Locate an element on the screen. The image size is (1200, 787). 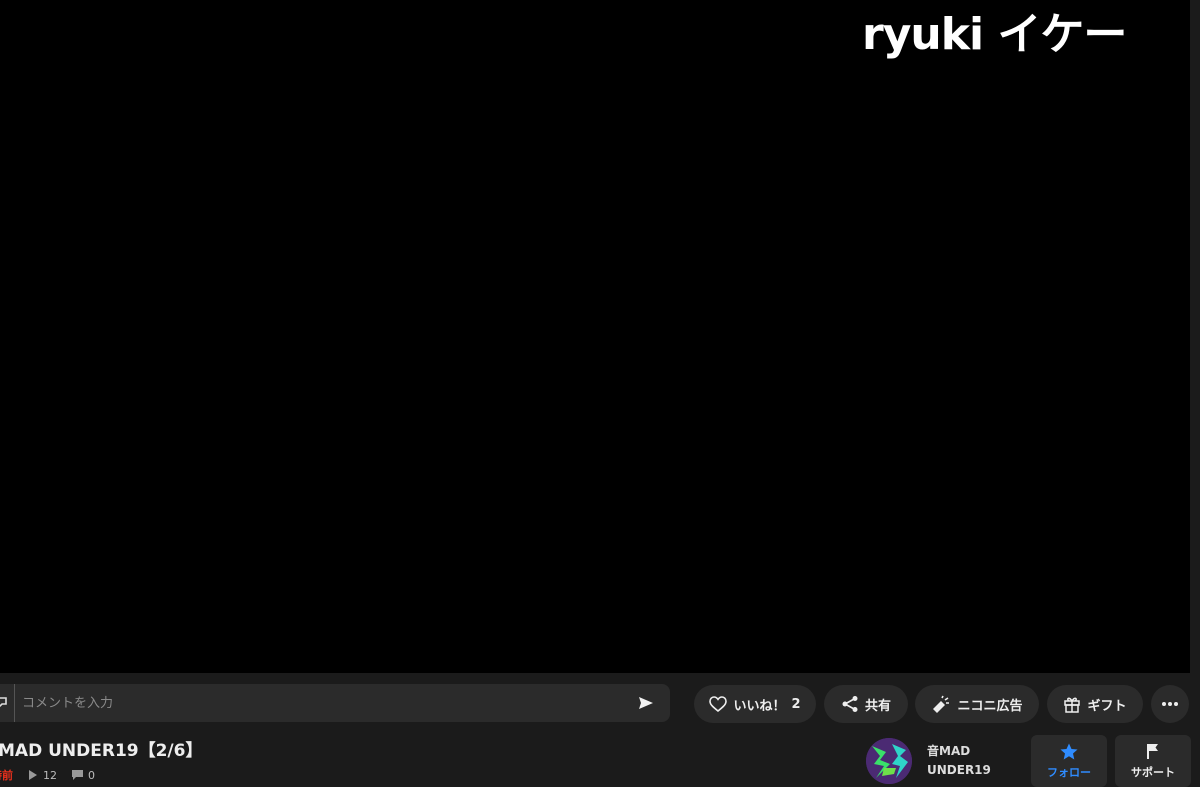
support-button: サポート is located at coordinates (1153, 761).